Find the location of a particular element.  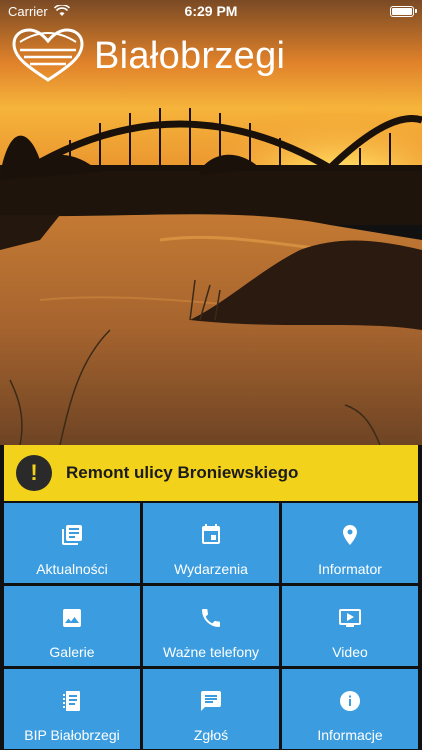

tile-label: Zgłoś is located at coordinates (211, 735).